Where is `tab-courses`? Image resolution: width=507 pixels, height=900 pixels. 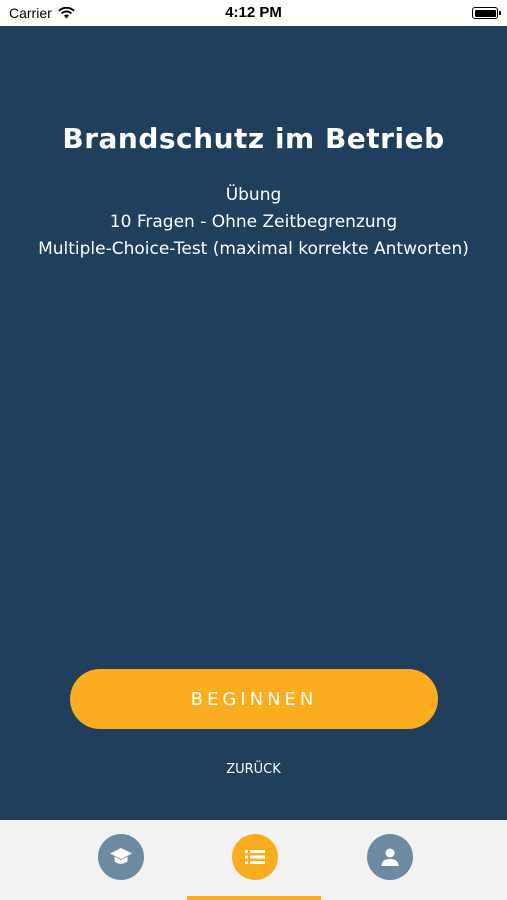
tab-courses is located at coordinates (121, 857).